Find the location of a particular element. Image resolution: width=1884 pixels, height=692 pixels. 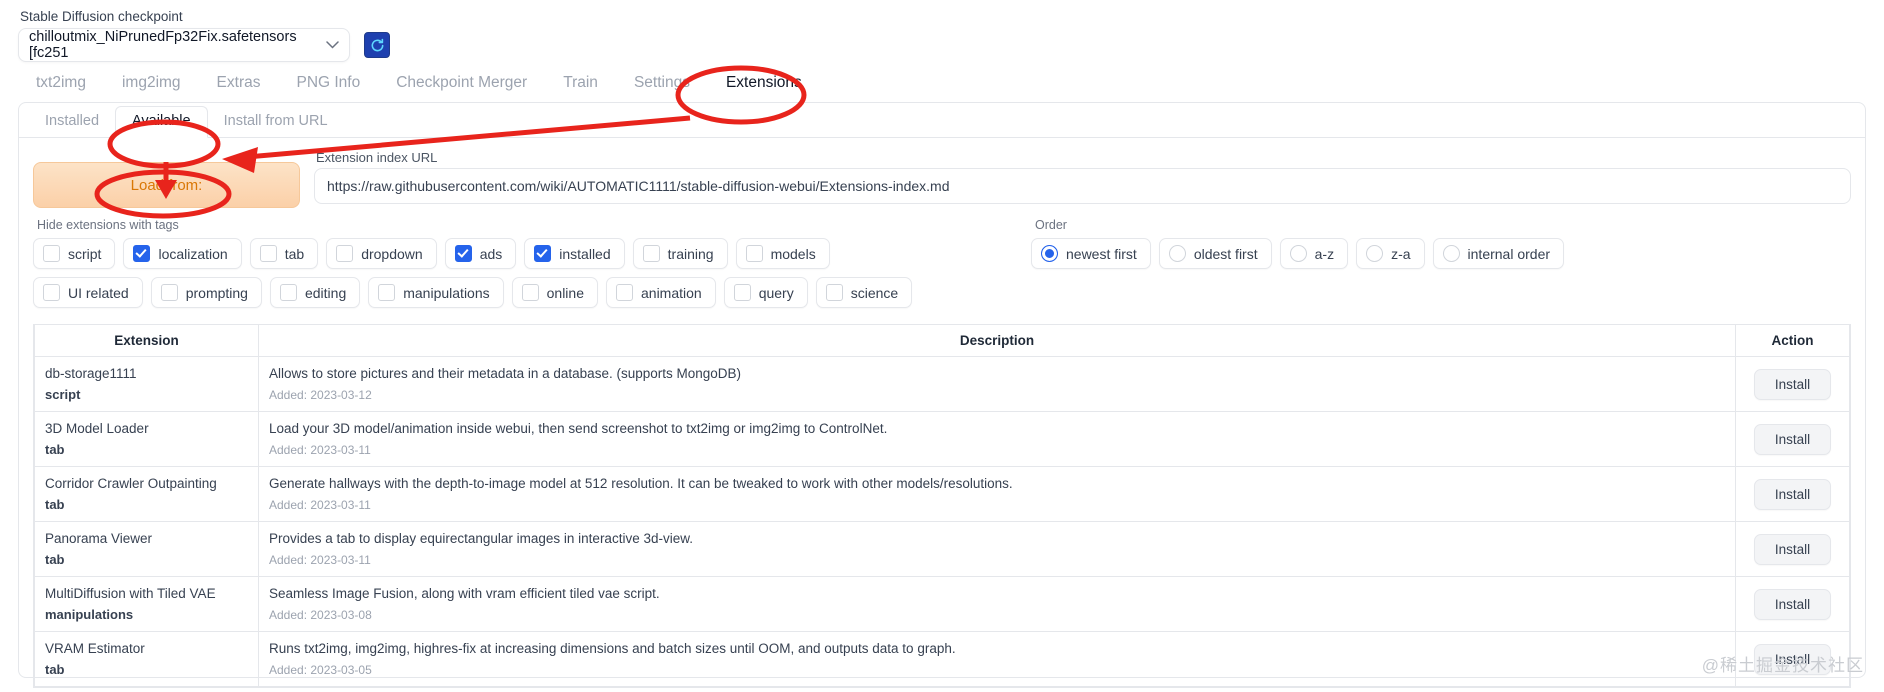

checkbox-models is located at coordinates (754, 253).